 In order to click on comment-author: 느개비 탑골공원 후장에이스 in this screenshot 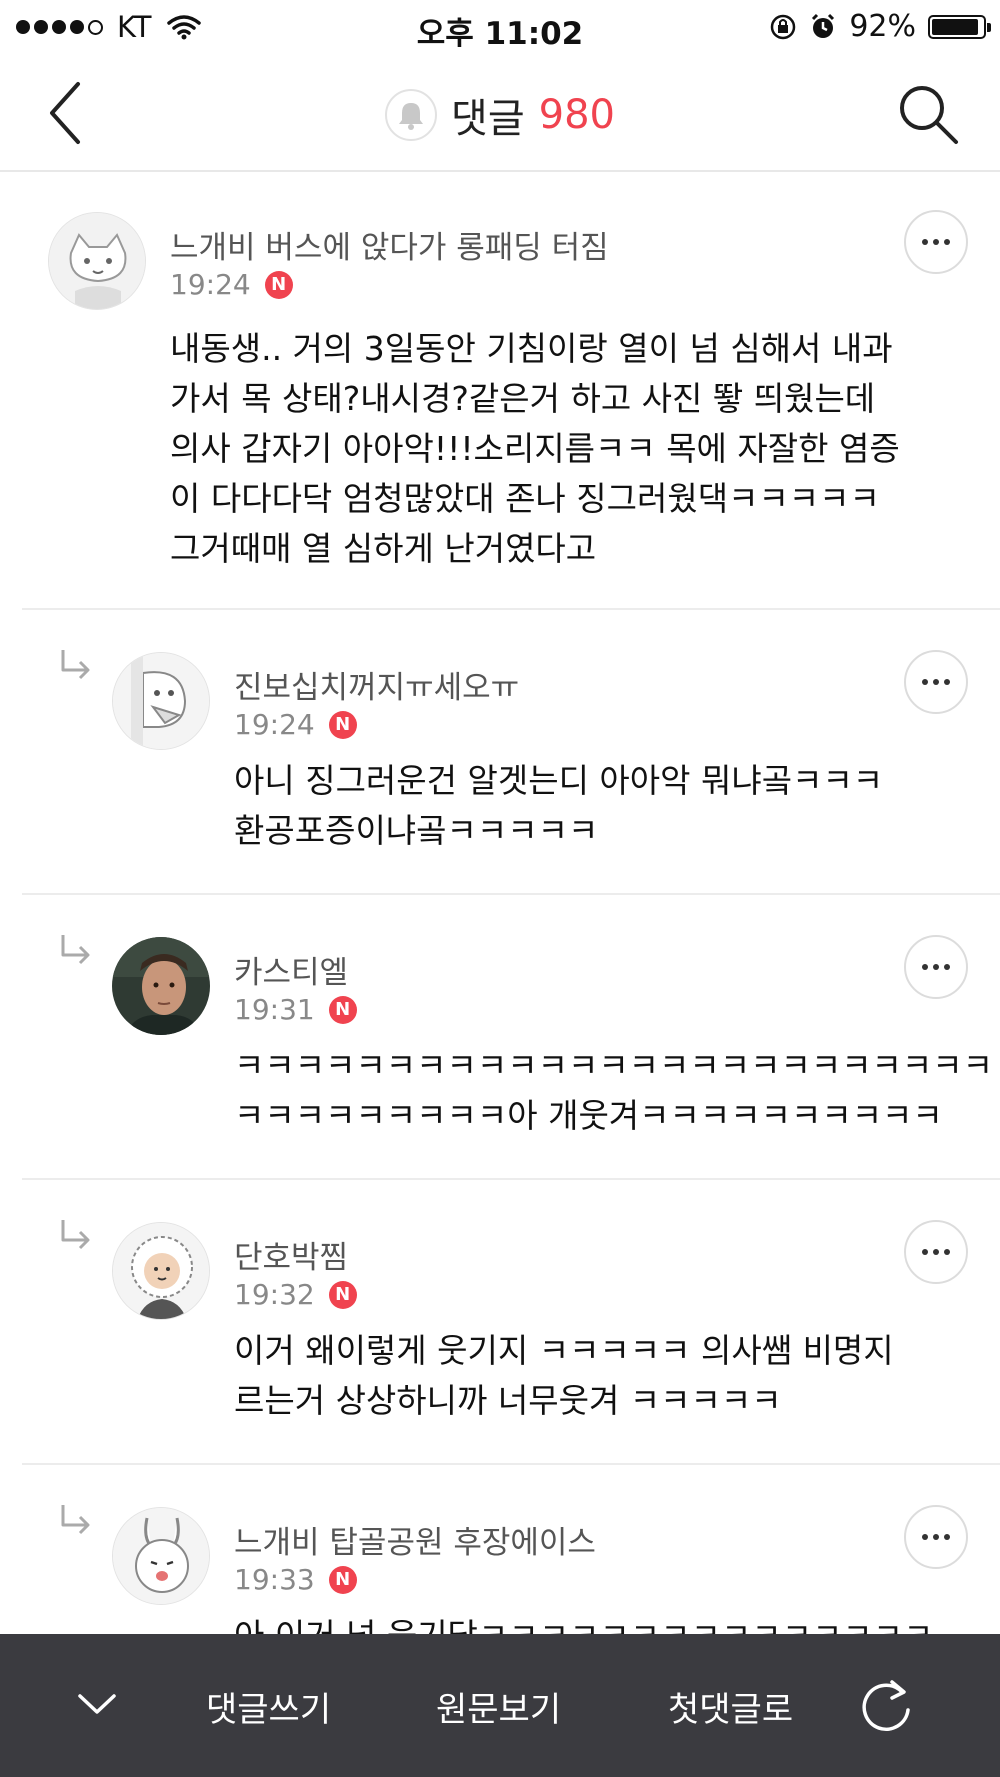, I will do `click(415, 1539)`.